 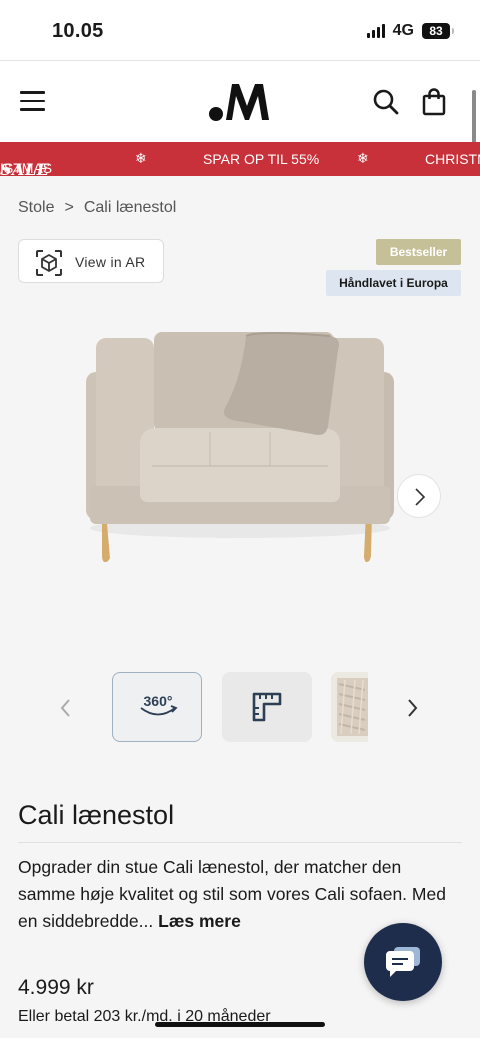 What do you see at coordinates (32, 101) in the screenshot?
I see `hamburger-menu-icon` at bounding box center [32, 101].